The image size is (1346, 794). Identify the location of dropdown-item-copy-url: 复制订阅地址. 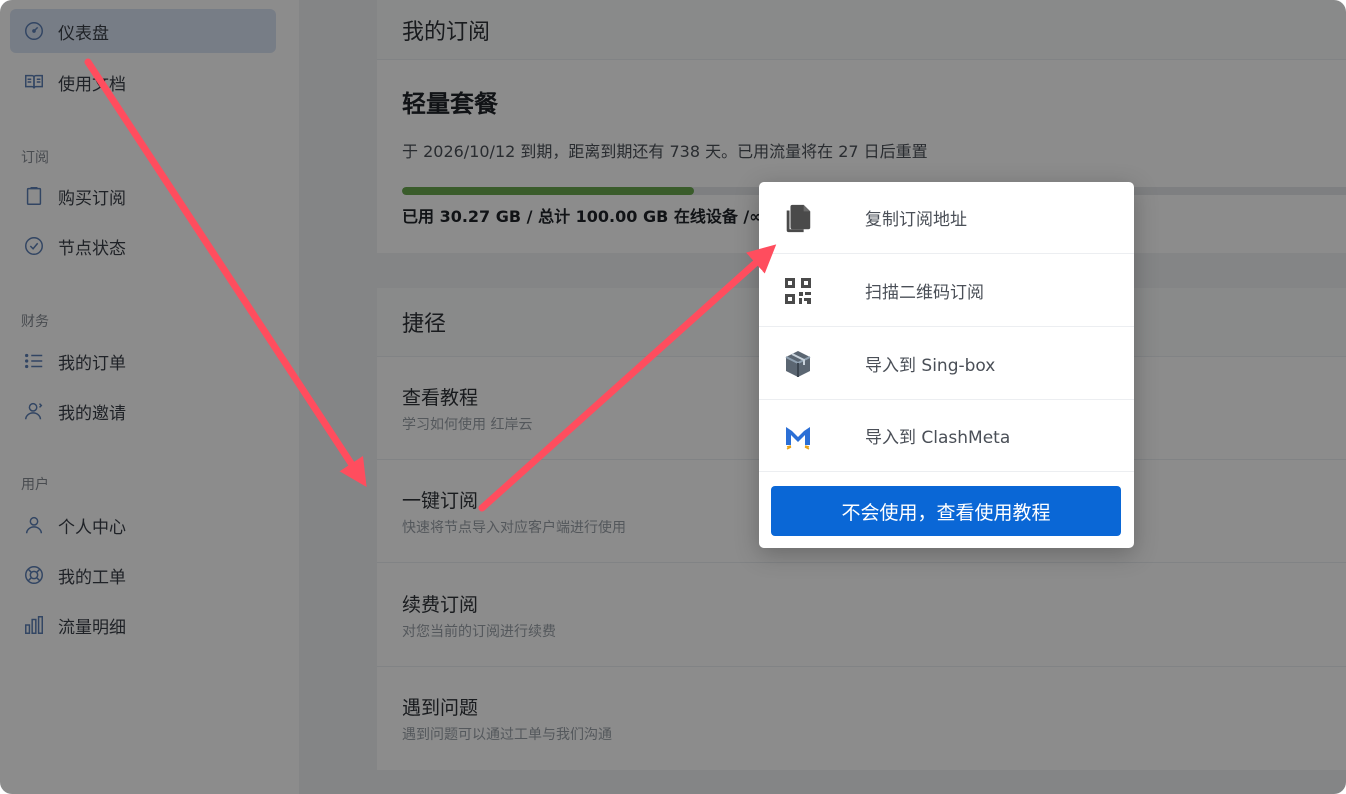
(946, 218).